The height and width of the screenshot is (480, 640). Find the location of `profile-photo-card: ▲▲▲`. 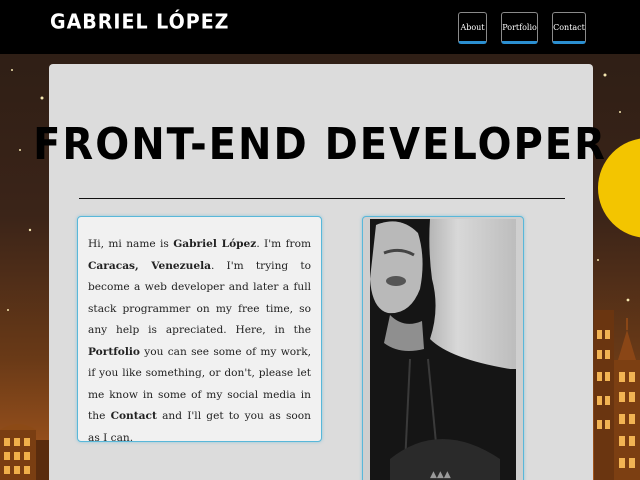

profile-photo-card: ▲▲▲ is located at coordinates (443, 348).